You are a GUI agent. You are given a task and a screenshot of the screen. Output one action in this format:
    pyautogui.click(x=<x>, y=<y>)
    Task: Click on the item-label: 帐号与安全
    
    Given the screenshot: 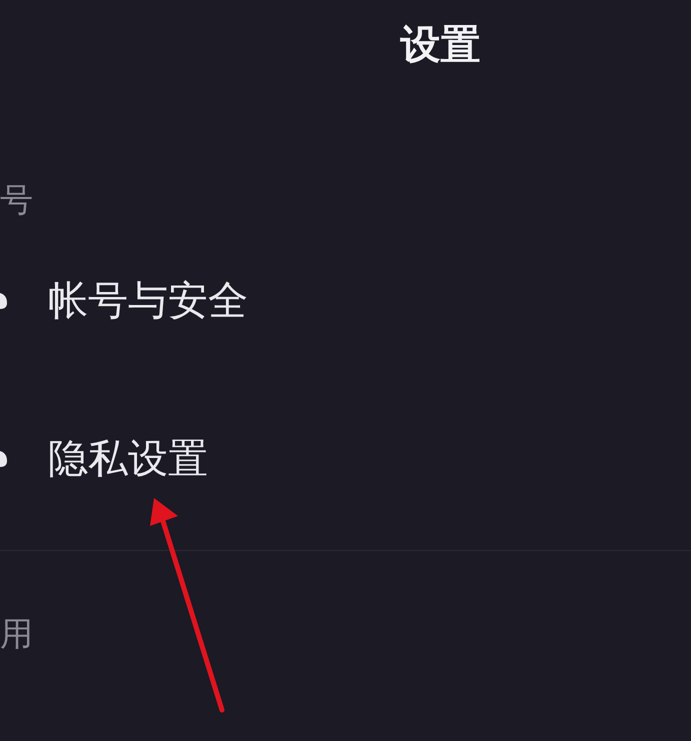 What is the action you would take?
    pyautogui.click(x=148, y=301)
    